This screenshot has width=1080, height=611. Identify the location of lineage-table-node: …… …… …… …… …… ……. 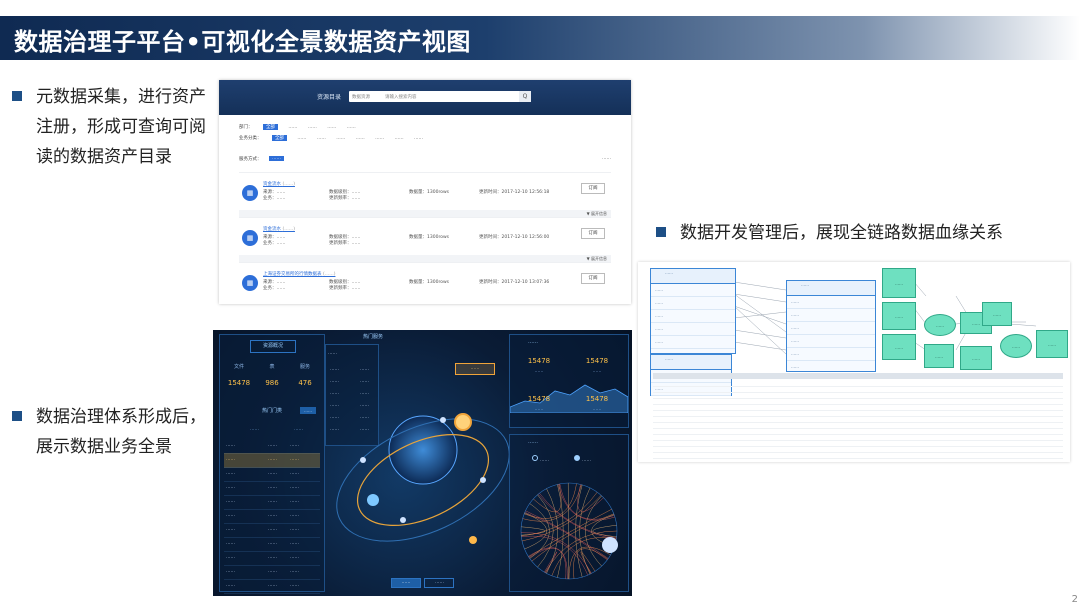
(693, 311).